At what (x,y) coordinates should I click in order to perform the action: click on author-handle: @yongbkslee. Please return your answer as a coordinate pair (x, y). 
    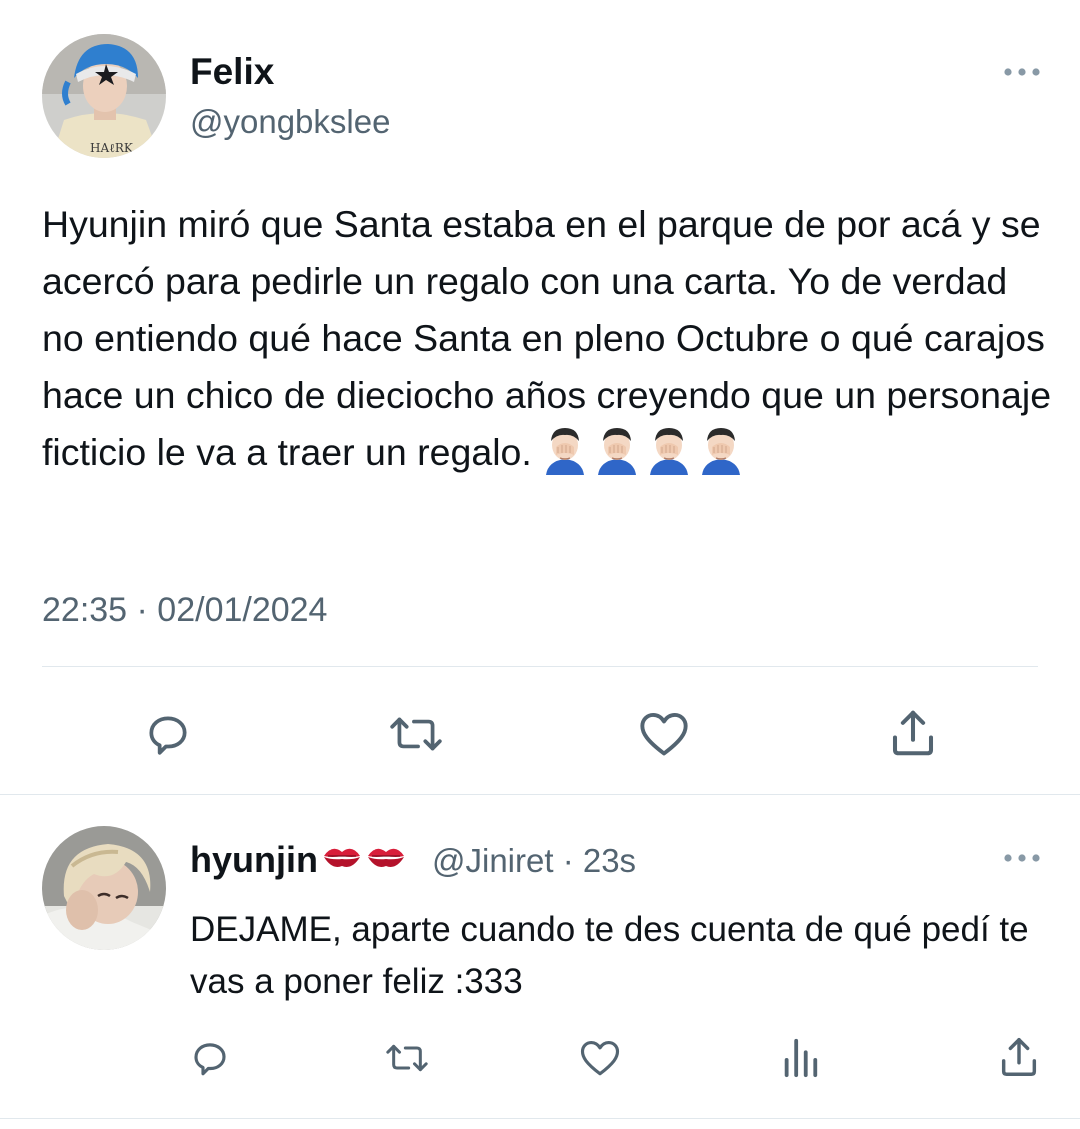
    Looking at the image, I should click on (290, 122).